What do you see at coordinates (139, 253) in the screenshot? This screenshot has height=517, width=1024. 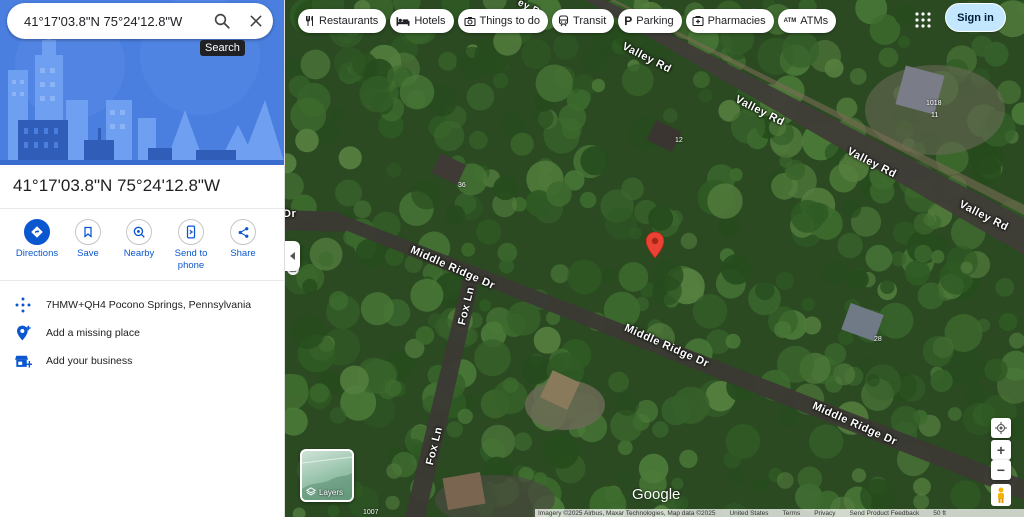 I see `nearby-label: Nearby` at bounding box center [139, 253].